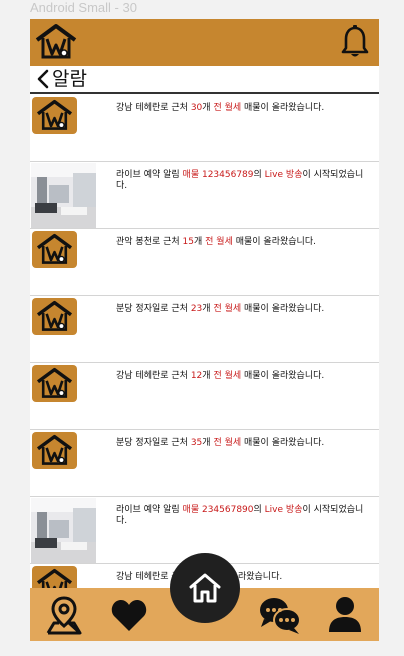 The width and height of the screenshot is (404, 656). Describe the element at coordinates (204, 463) in the screenshot. I see `notification-row: 분당 정자일로 근처 35개 전 월세 매물이 올라왔습니다.` at that location.